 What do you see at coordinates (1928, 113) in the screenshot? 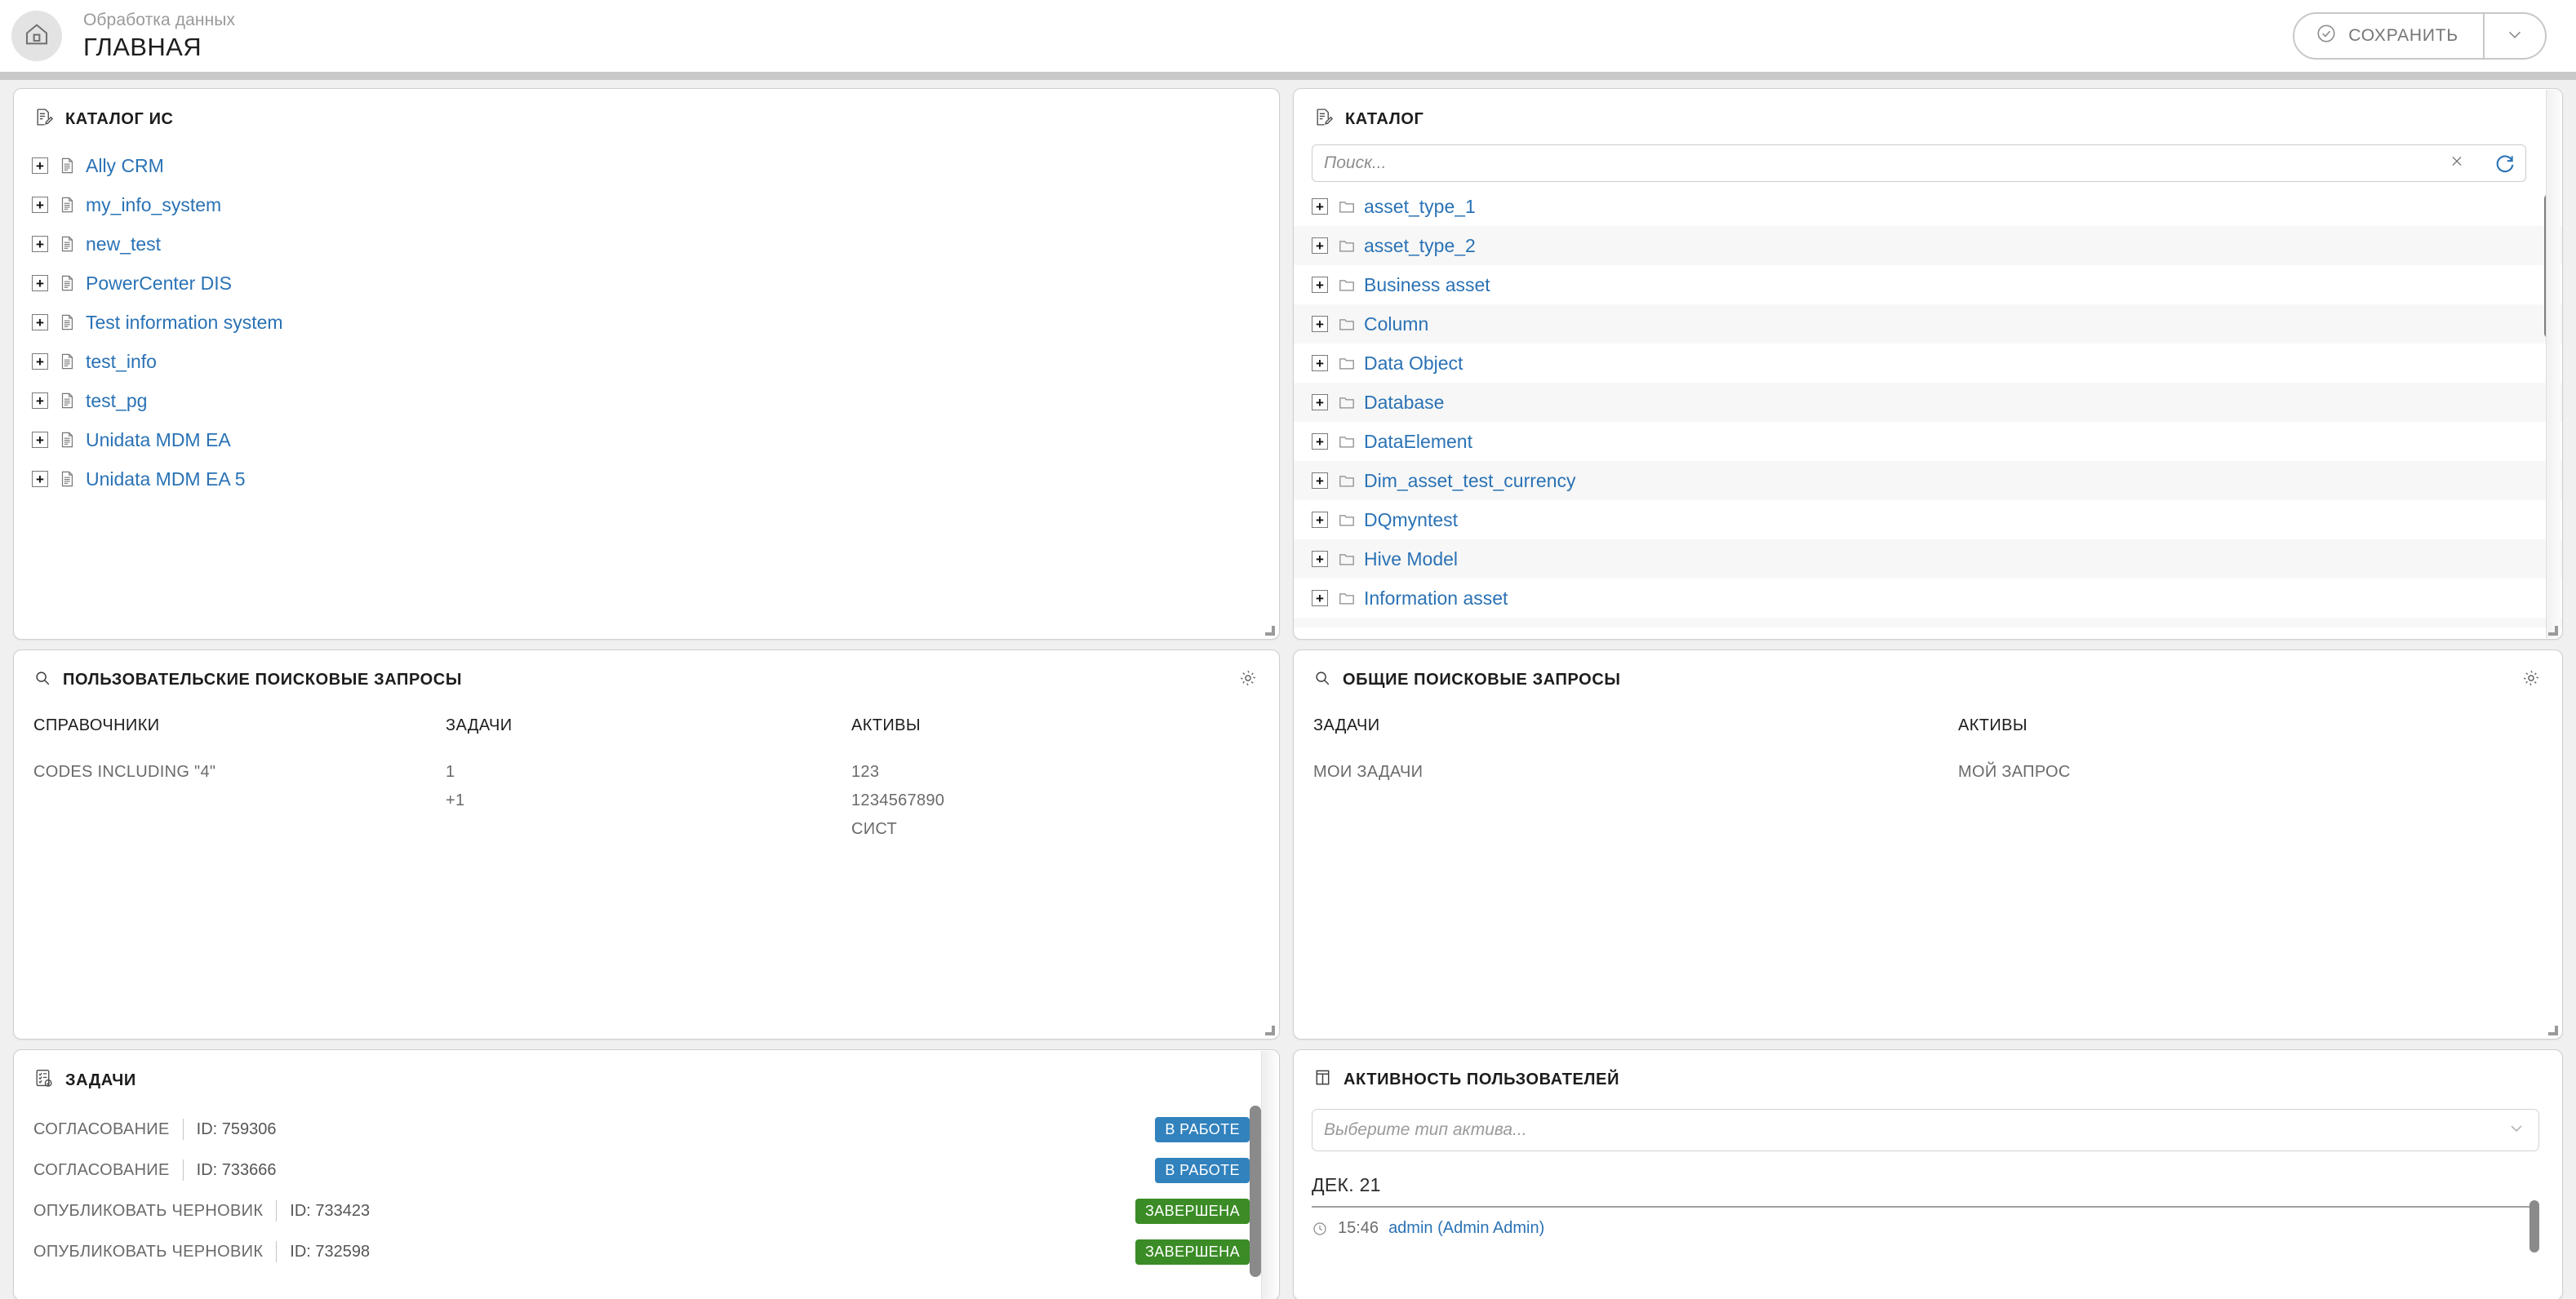
I see `catalog-header: КАТАЛОГ` at bounding box center [1928, 113].